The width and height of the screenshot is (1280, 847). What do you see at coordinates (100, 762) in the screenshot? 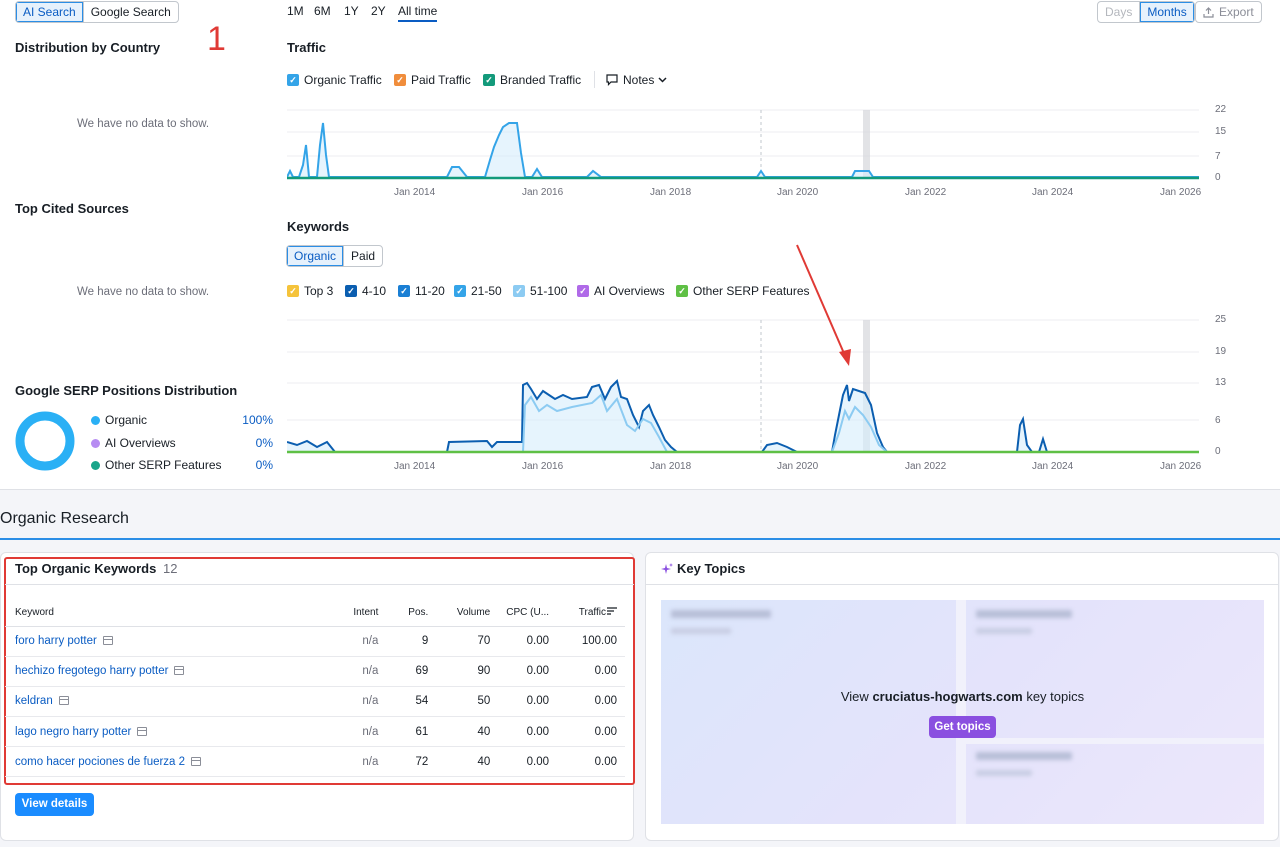
I see `keyword-link: como hacer pociones de fuerza 2` at bounding box center [100, 762].